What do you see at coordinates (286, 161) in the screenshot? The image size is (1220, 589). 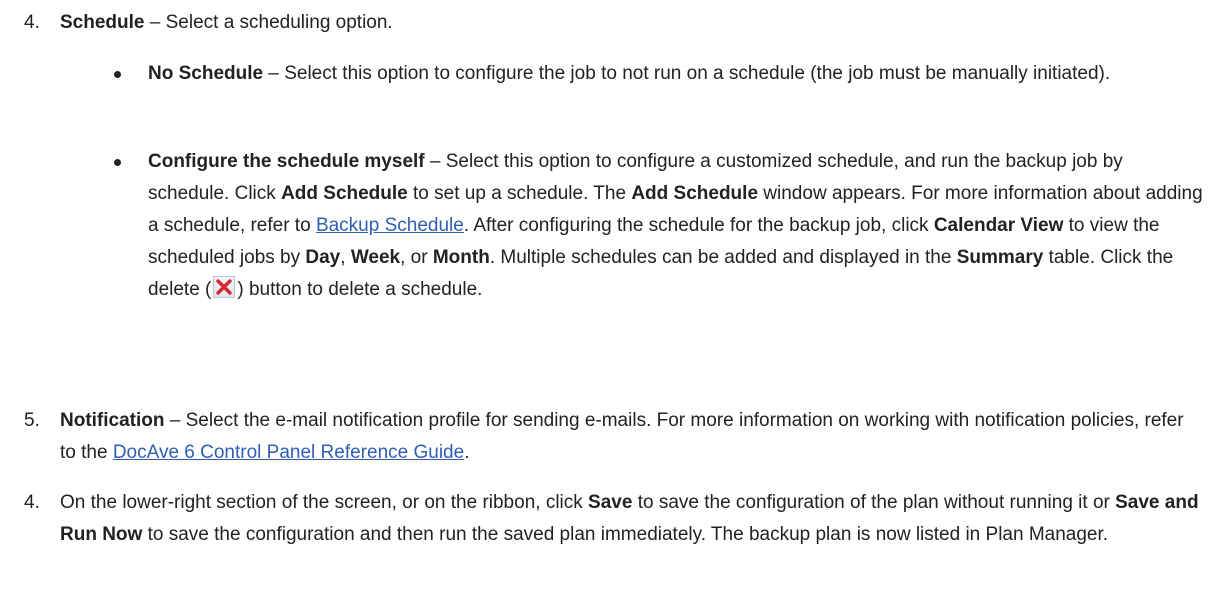 I see `option-label: Configure the schedule myself` at bounding box center [286, 161].